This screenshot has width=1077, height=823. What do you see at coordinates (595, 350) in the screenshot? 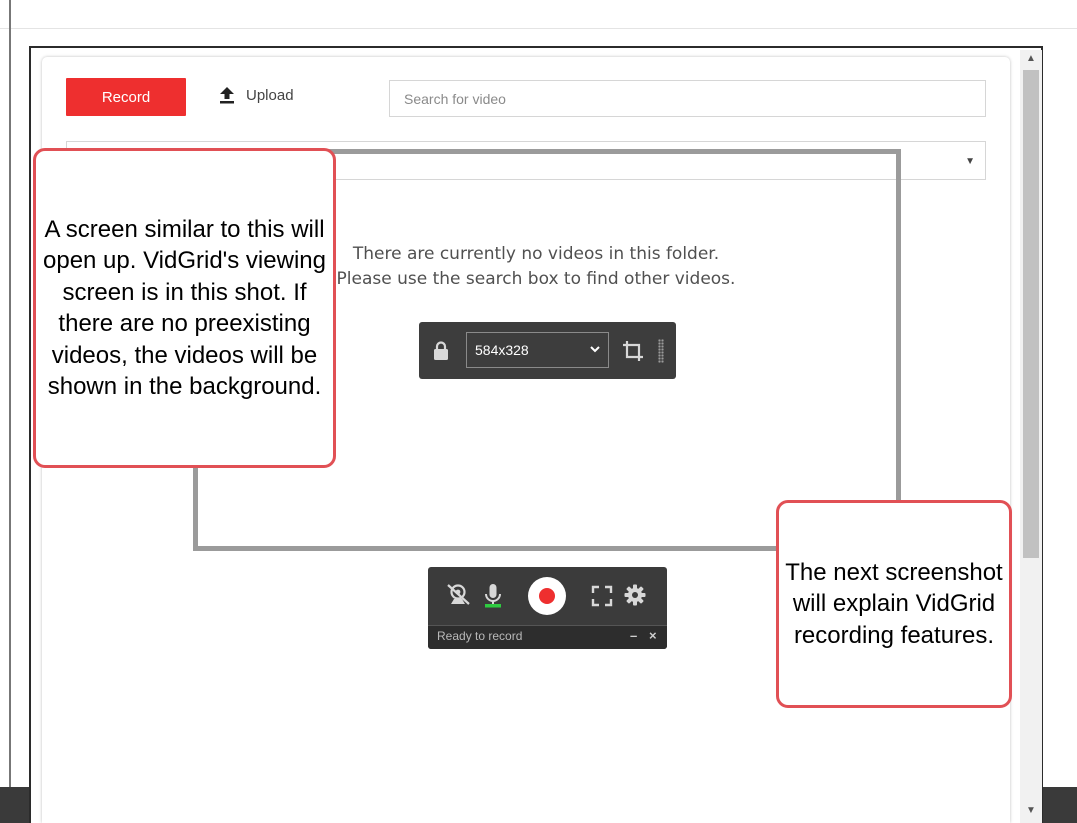
I see `chevron-down-icon` at bounding box center [595, 350].